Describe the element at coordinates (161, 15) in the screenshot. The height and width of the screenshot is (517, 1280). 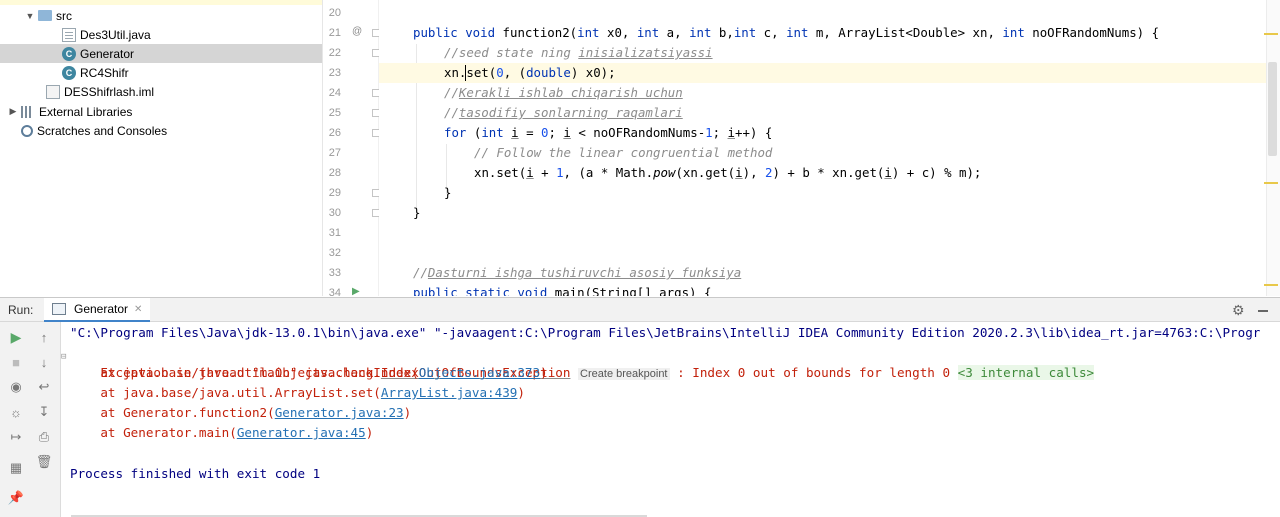
I see `tree-item-src: ▼ src` at that location.